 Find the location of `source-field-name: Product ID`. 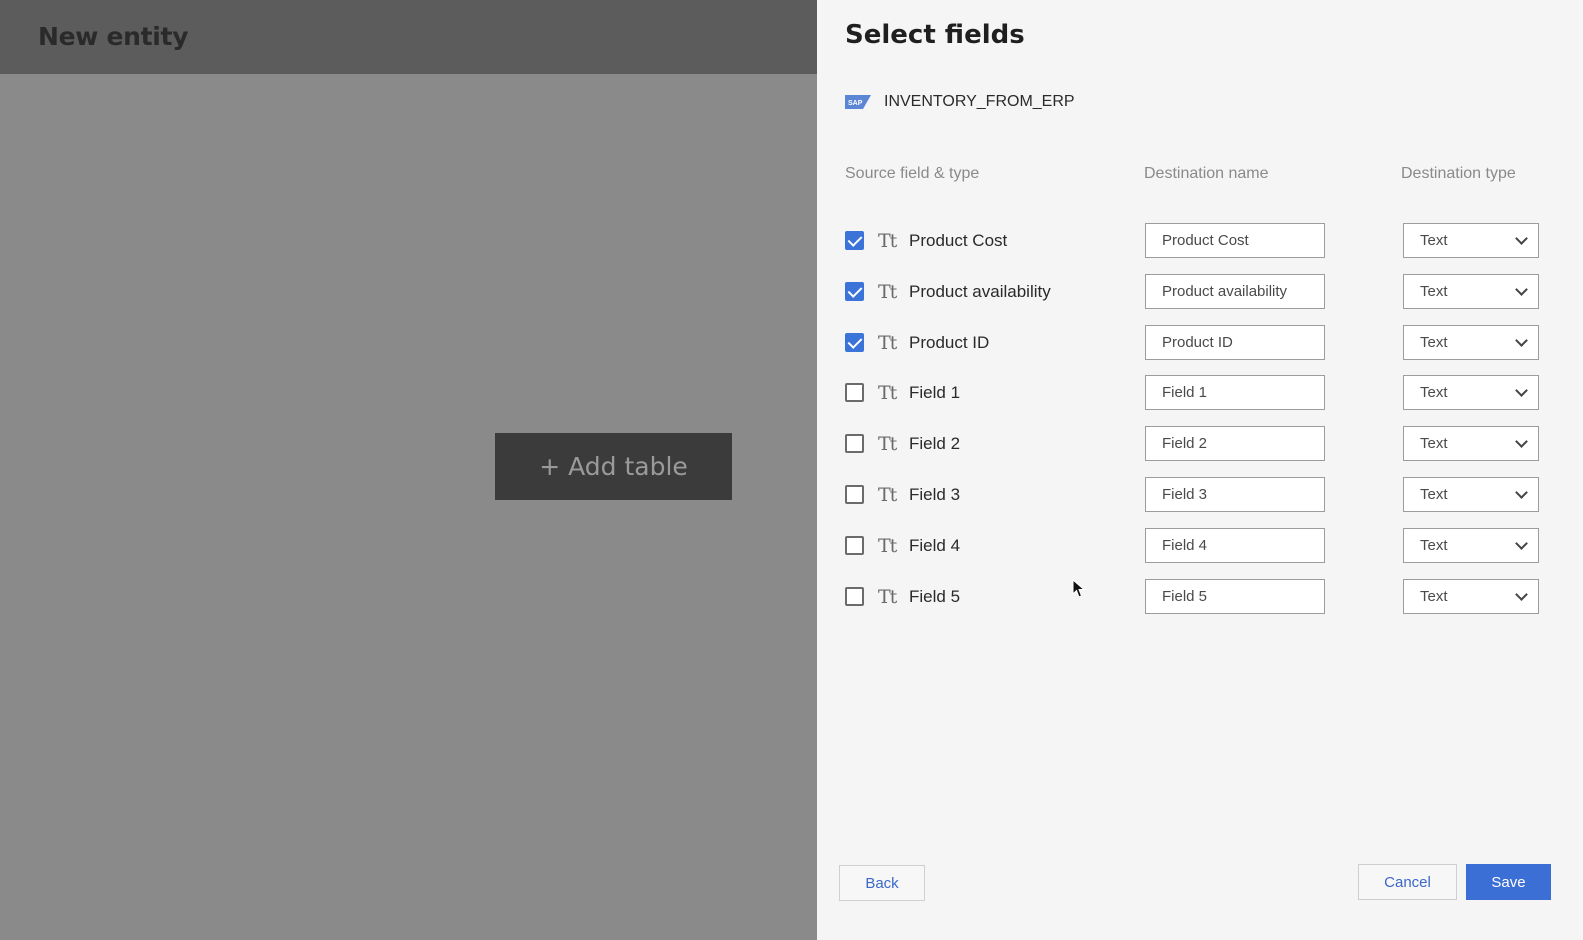

source-field-name: Product ID is located at coordinates (949, 342).